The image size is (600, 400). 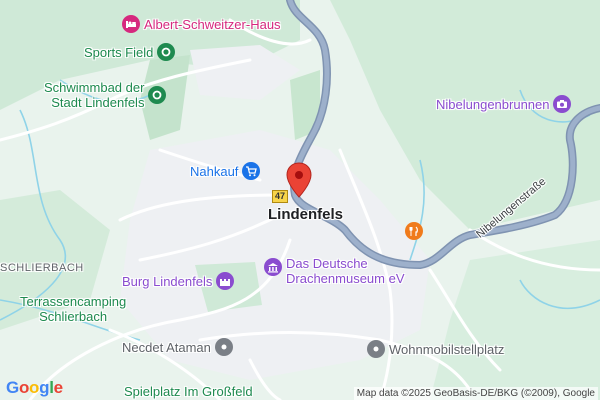 I want to click on camera-icon, so click(x=562, y=104).